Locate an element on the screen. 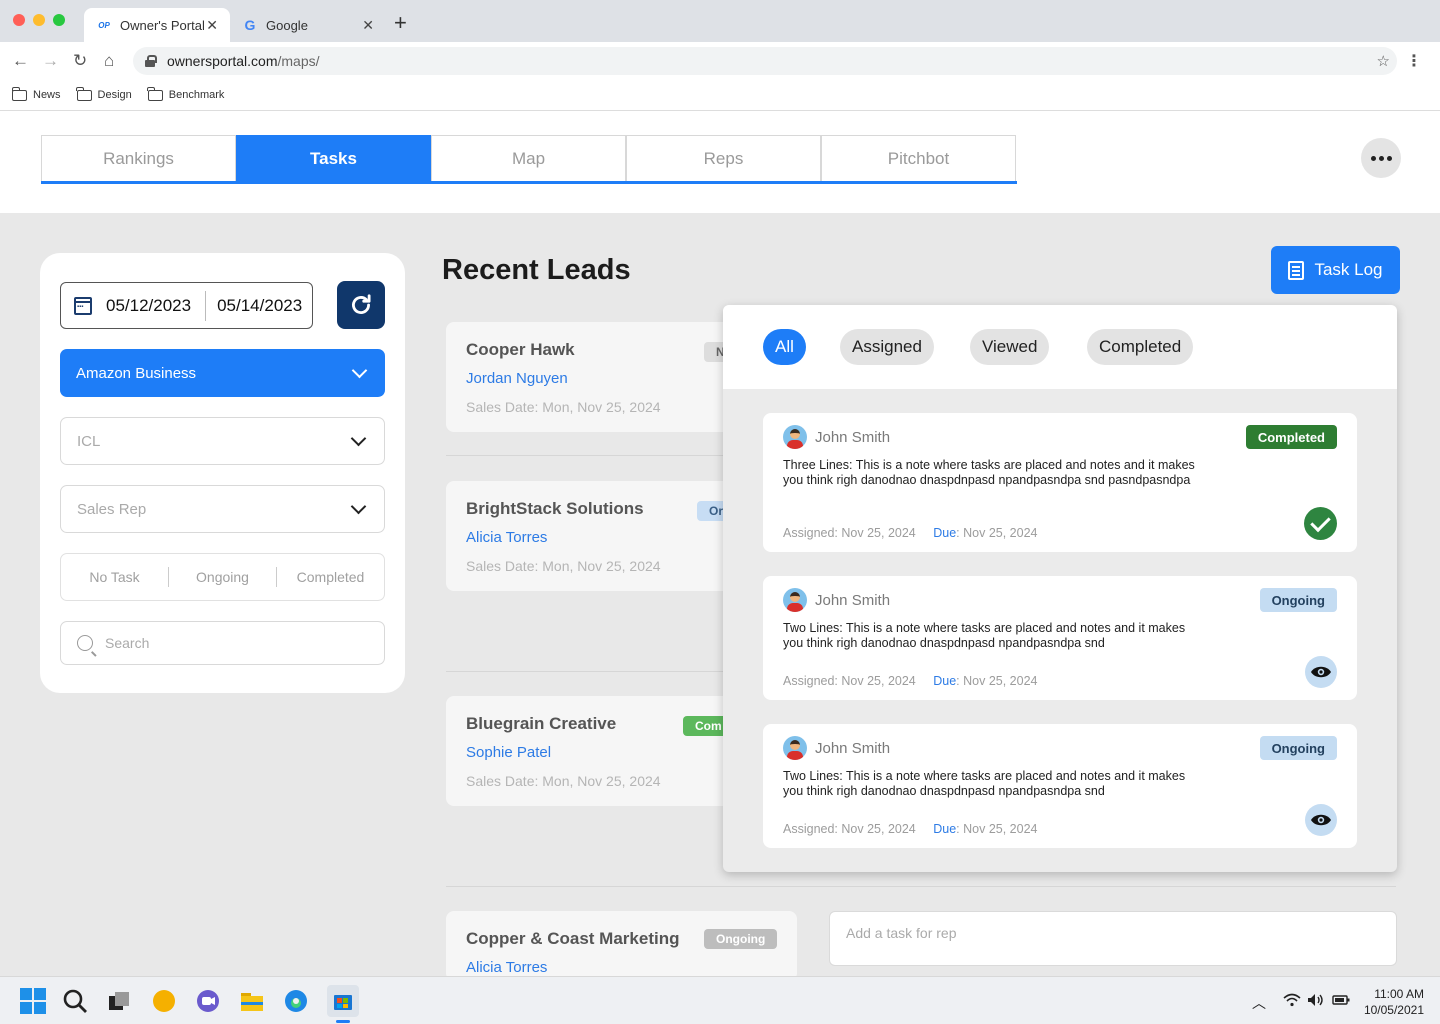 Image resolution: width=1440 pixels, height=1024 pixels. bookmark-design: Design is located at coordinates (104, 93).